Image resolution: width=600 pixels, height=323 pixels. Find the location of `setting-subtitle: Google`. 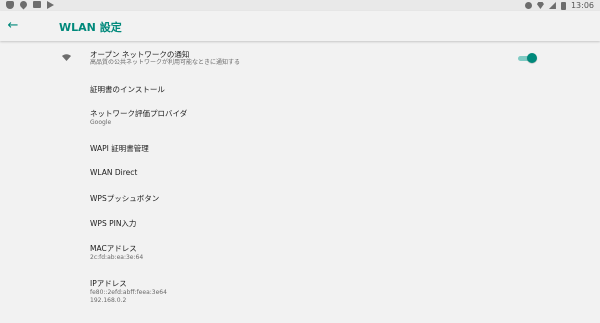

setting-subtitle: Google is located at coordinates (101, 122).